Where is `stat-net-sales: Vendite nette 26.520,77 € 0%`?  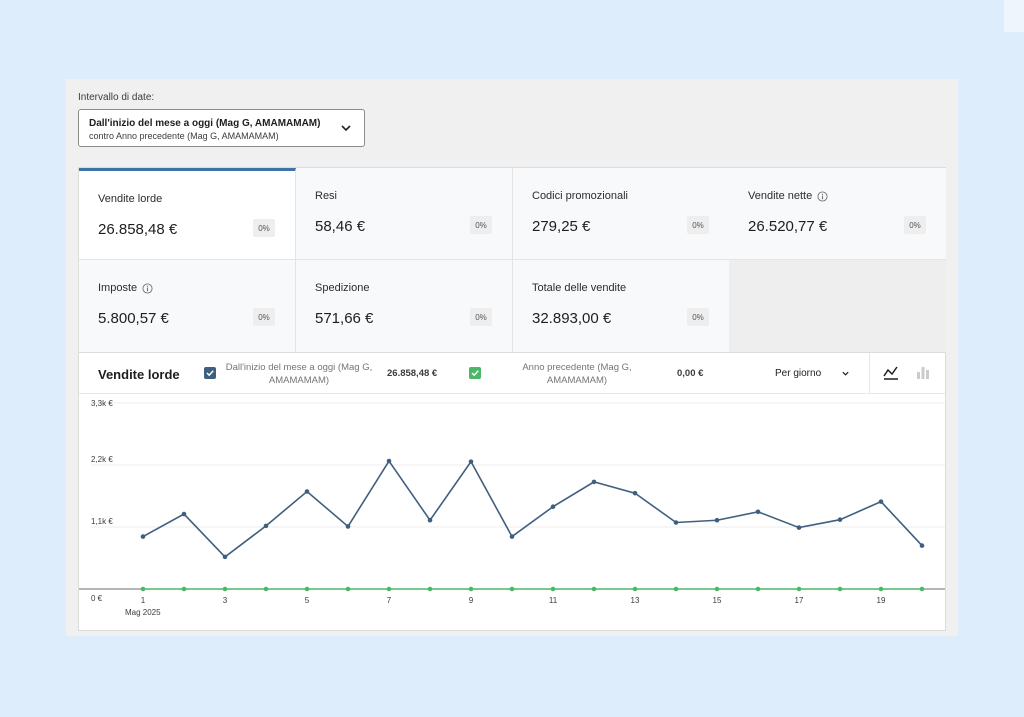
stat-net-sales: Vendite nette 26.520,77 € 0% is located at coordinates (837, 214).